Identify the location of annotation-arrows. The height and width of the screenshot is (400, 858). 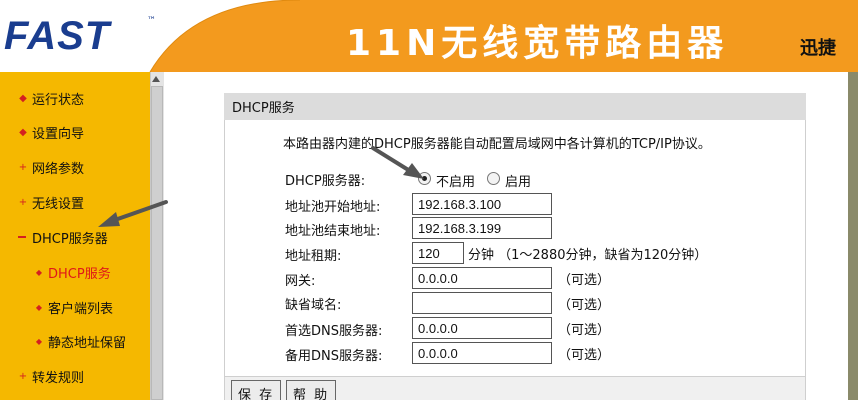
(261, 186).